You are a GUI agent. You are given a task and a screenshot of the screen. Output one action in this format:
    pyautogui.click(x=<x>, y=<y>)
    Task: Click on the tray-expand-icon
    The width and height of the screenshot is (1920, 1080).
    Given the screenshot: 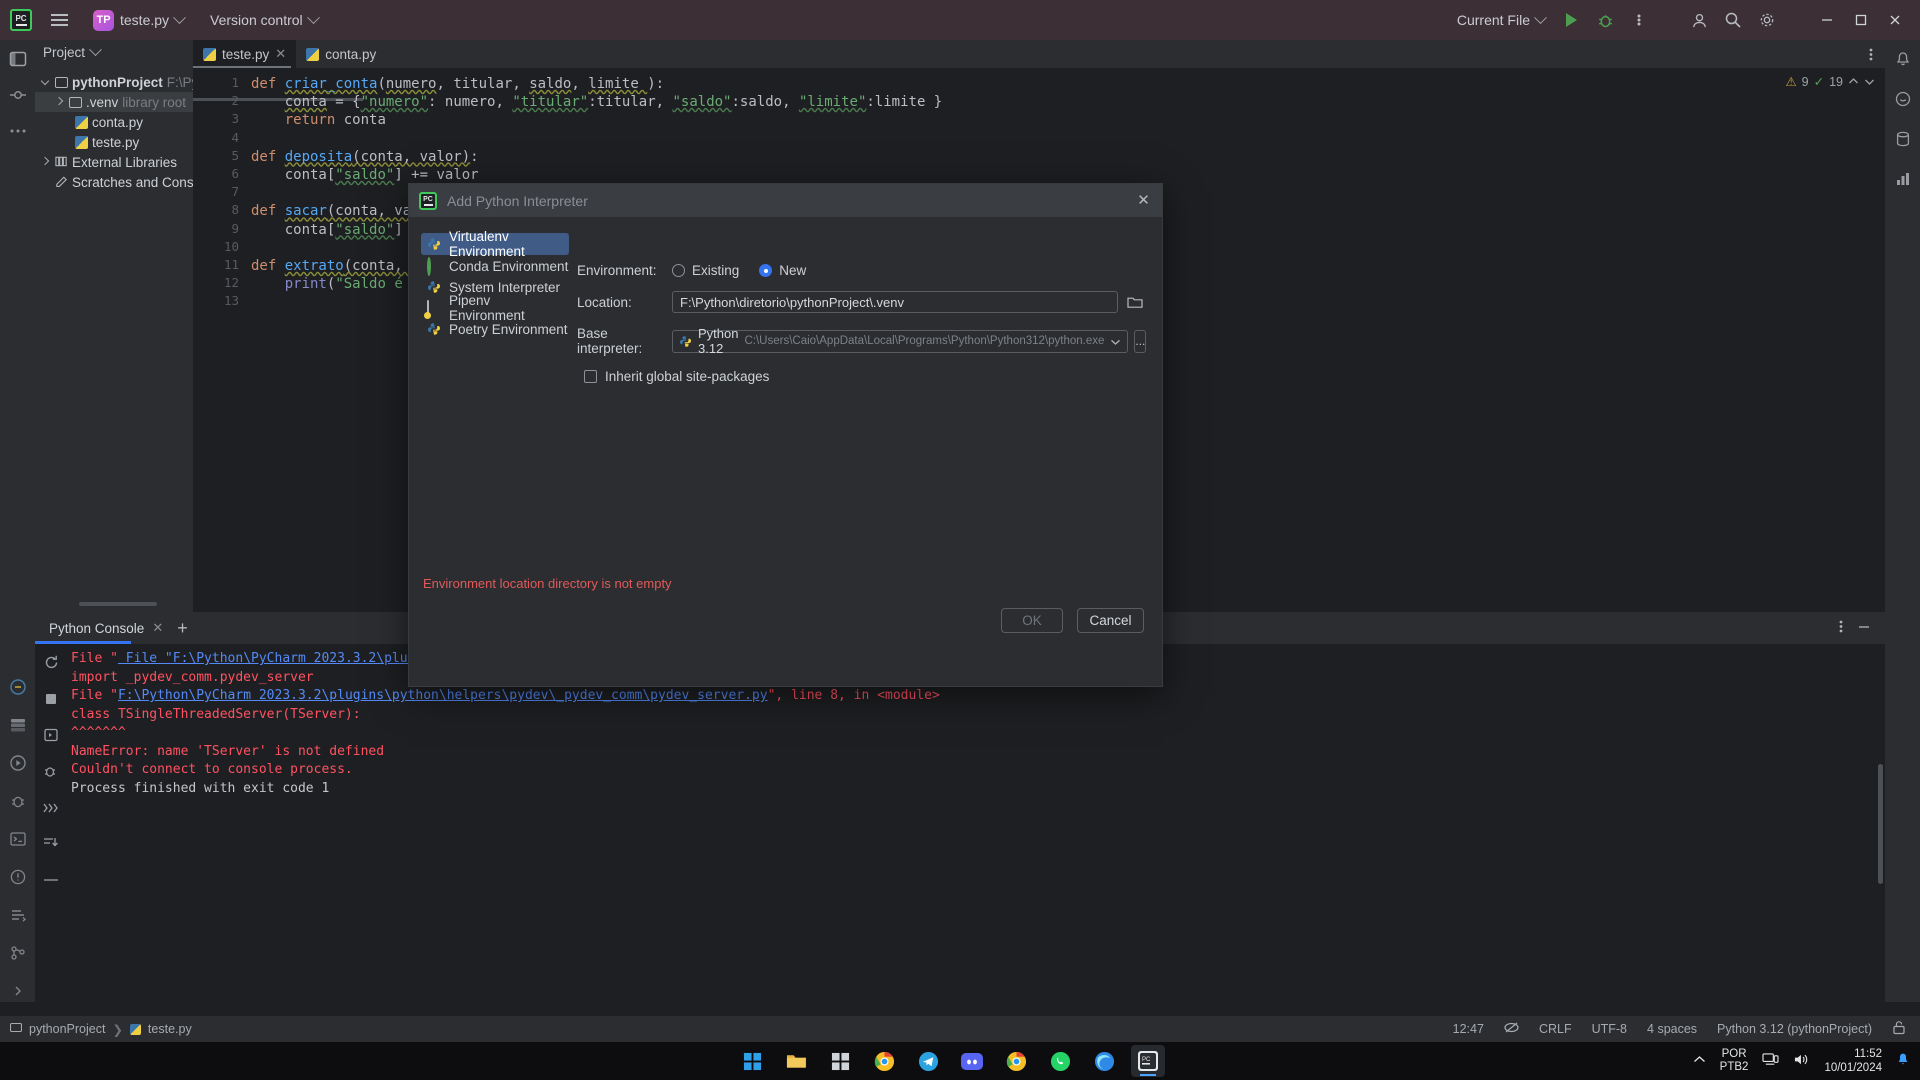 What is the action you would take?
    pyautogui.click(x=1699, y=1061)
    